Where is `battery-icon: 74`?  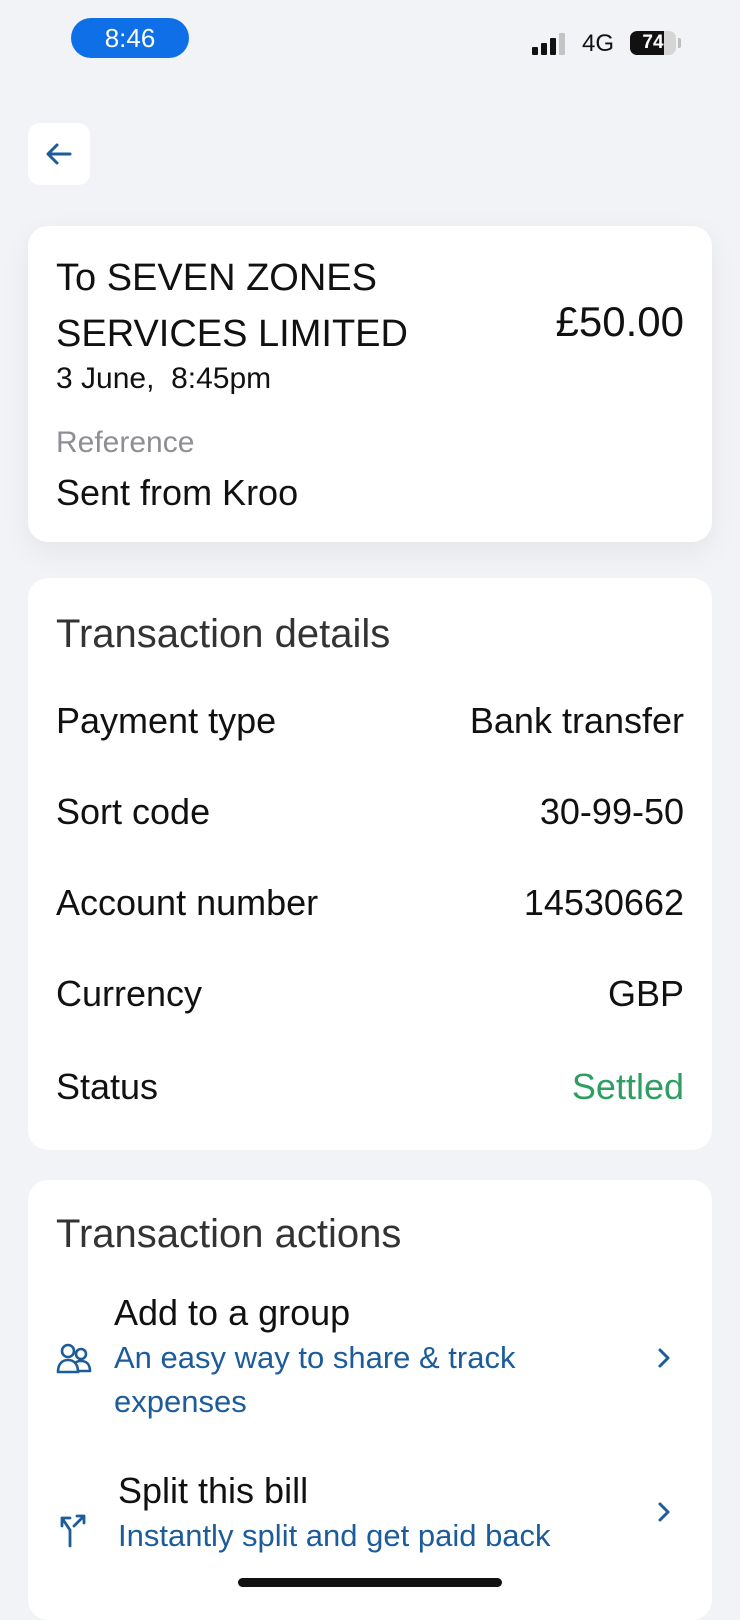
battery-icon: 74 is located at coordinates (653, 43).